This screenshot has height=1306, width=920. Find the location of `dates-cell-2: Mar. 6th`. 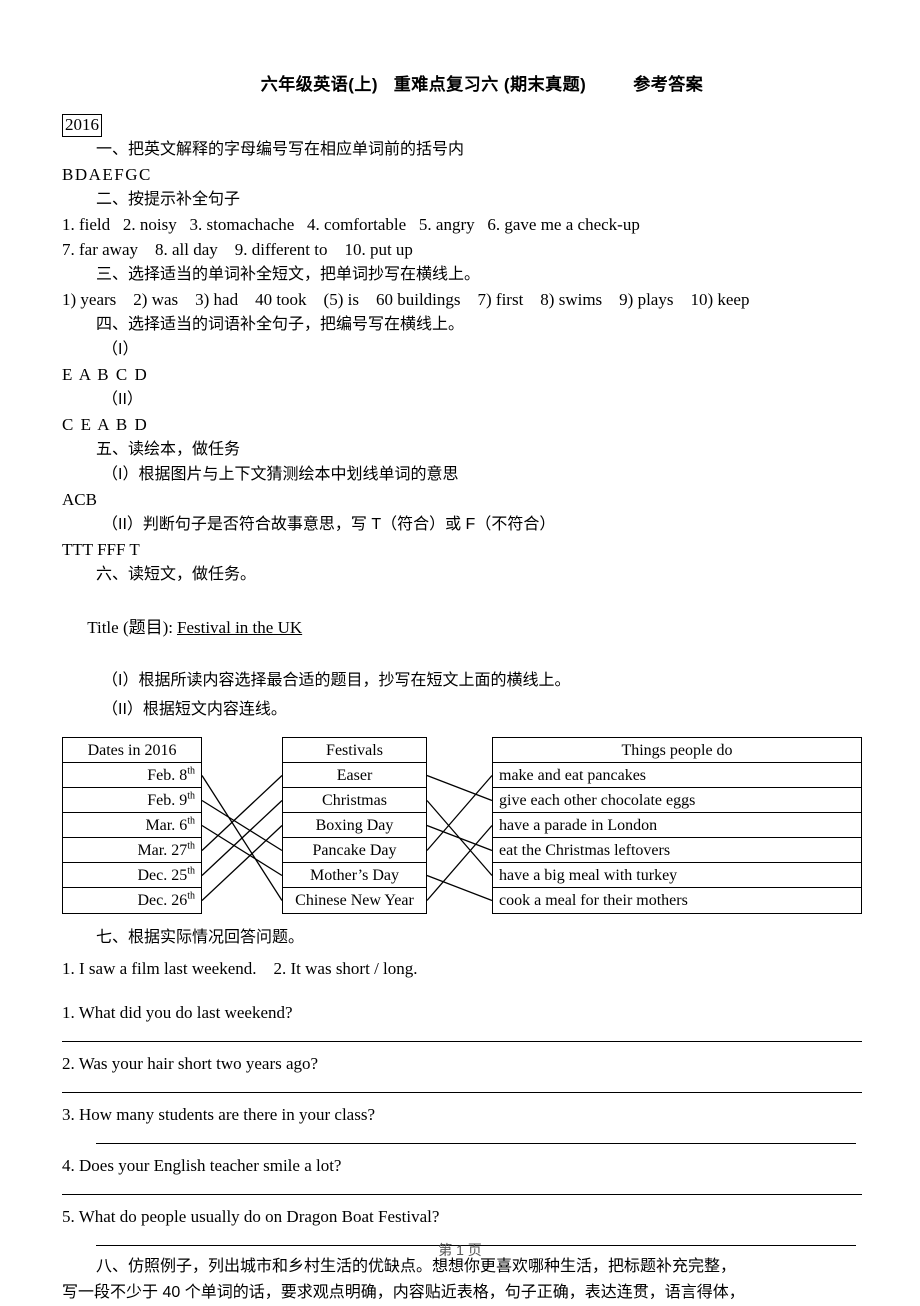

dates-cell-2: Mar. 6th is located at coordinates (132, 825).